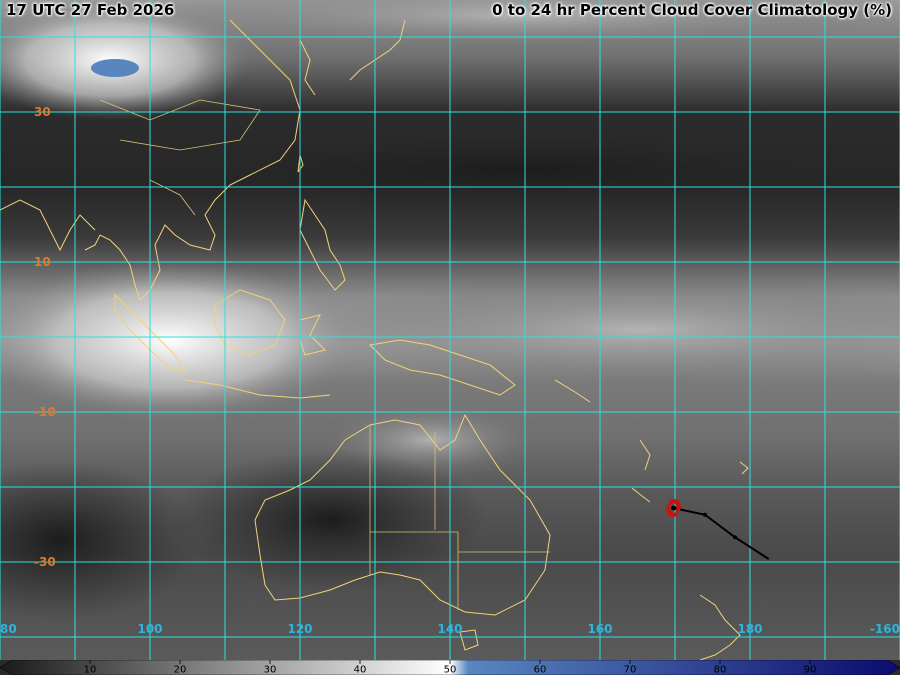 The image size is (900, 675). What do you see at coordinates (749, 629) in the screenshot?
I see `longitude-label: 180` at bounding box center [749, 629].